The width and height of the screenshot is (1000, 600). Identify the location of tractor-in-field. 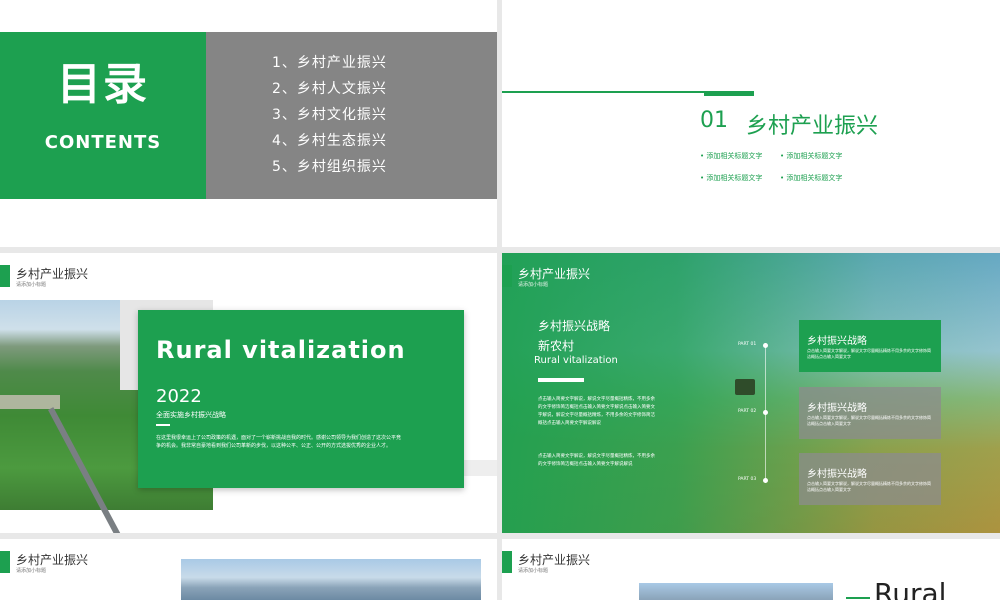
(745, 387).